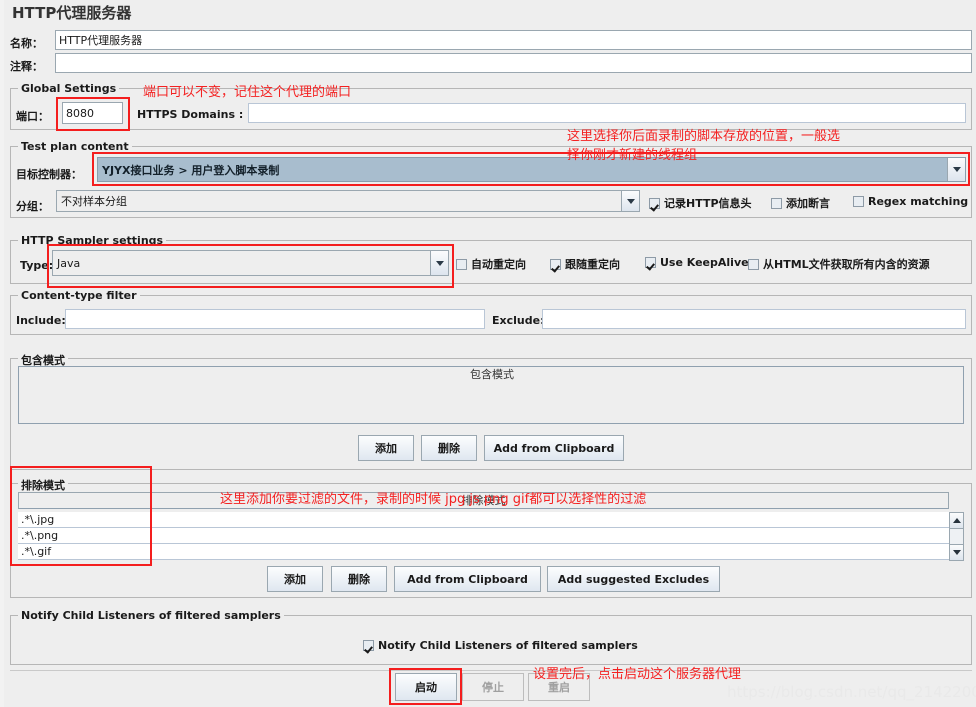 This screenshot has height=707, width=976. I want to click on annotation-port-note: 端口可以不变，记住这个代理的端口, so click(247, 92).